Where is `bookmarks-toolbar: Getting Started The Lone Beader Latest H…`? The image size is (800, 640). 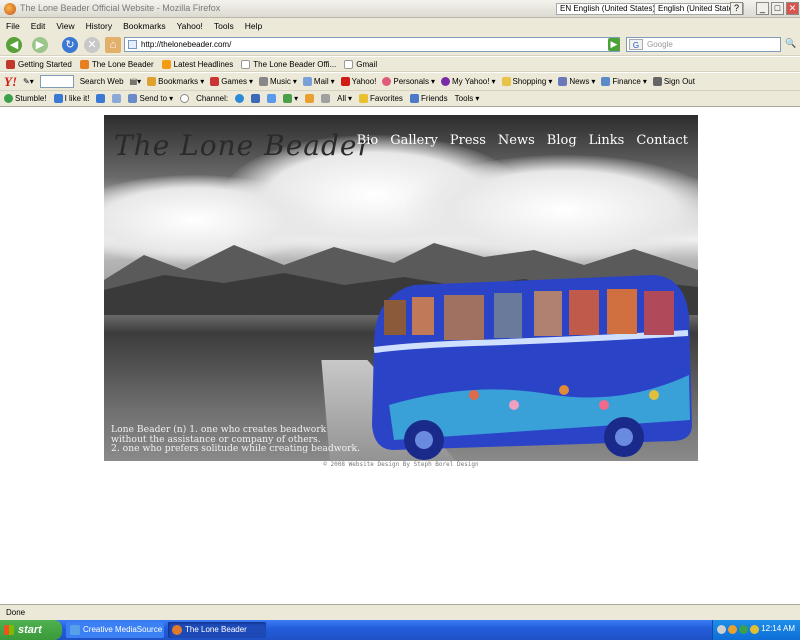
bookmarks-toolbar: Getting Started The Lone Beader Latest H… is located at coordinates (400, 64).